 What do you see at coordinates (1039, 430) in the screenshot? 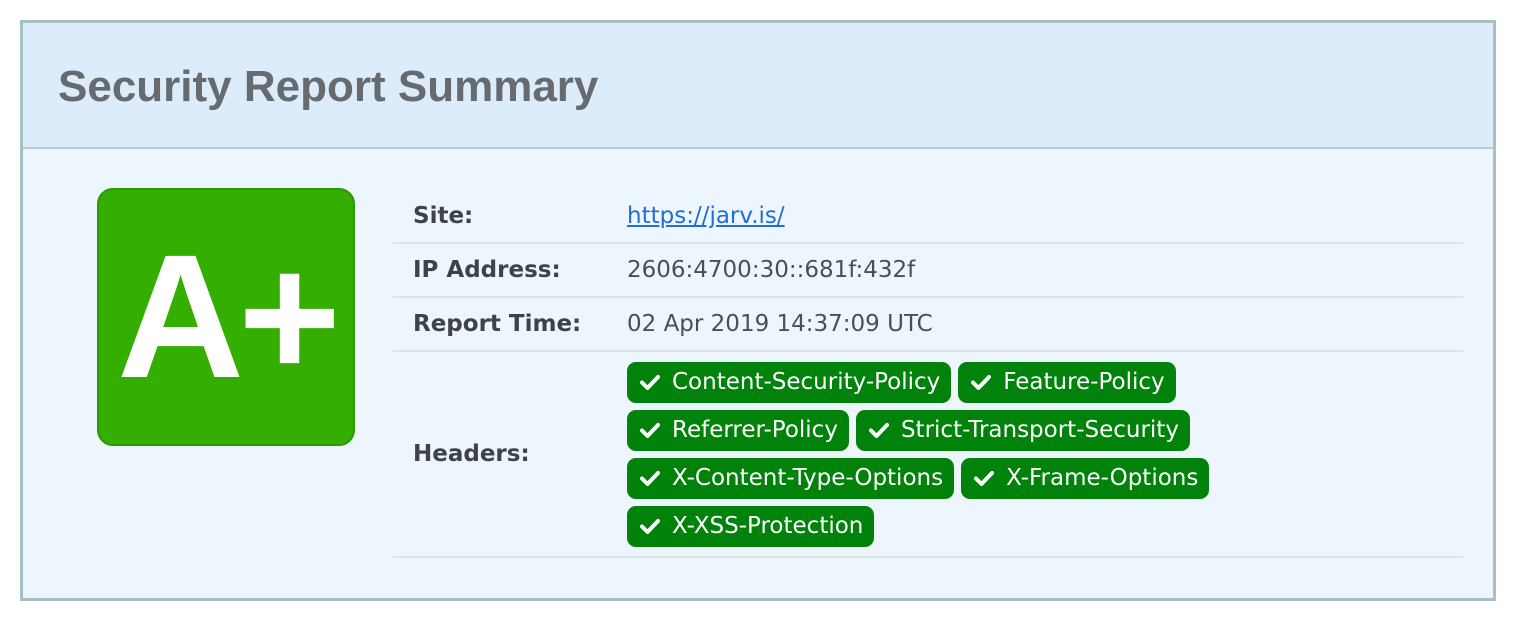
I see `header-badge-label: Strict-Transport-Security` at bounding box center [1039, 430].